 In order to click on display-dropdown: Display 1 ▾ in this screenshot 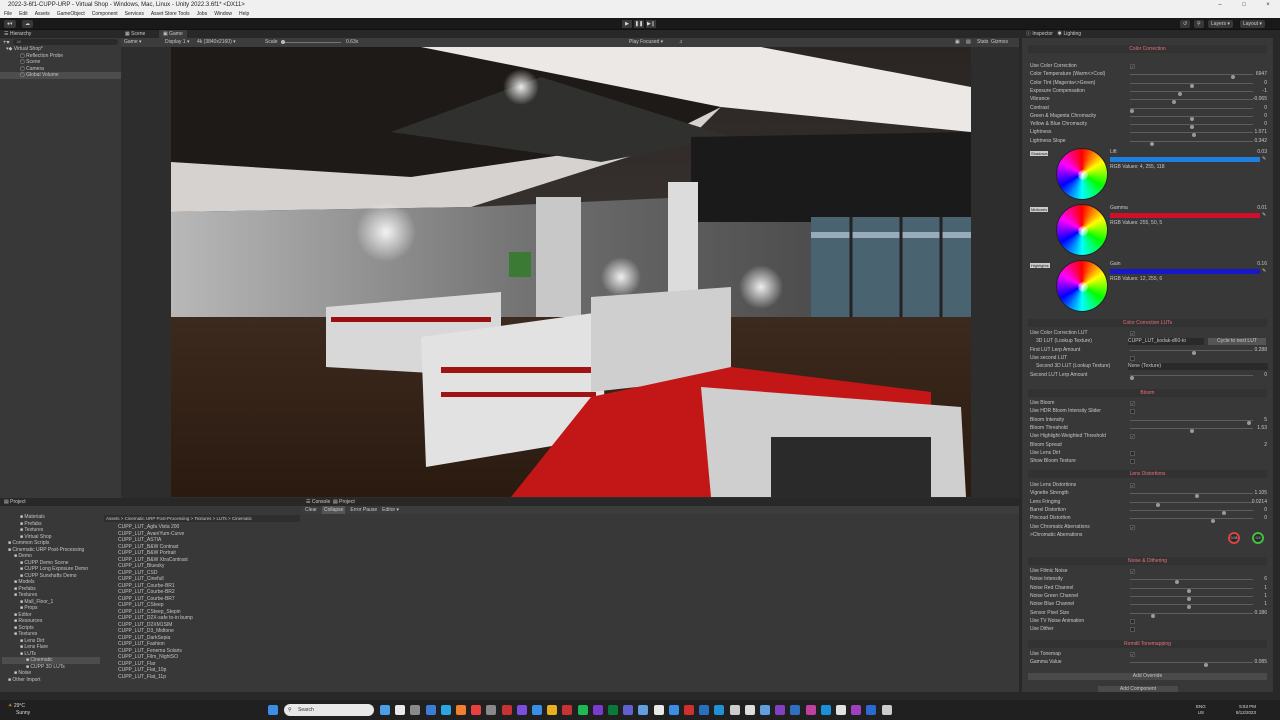, I will do `click(177, 42)`.